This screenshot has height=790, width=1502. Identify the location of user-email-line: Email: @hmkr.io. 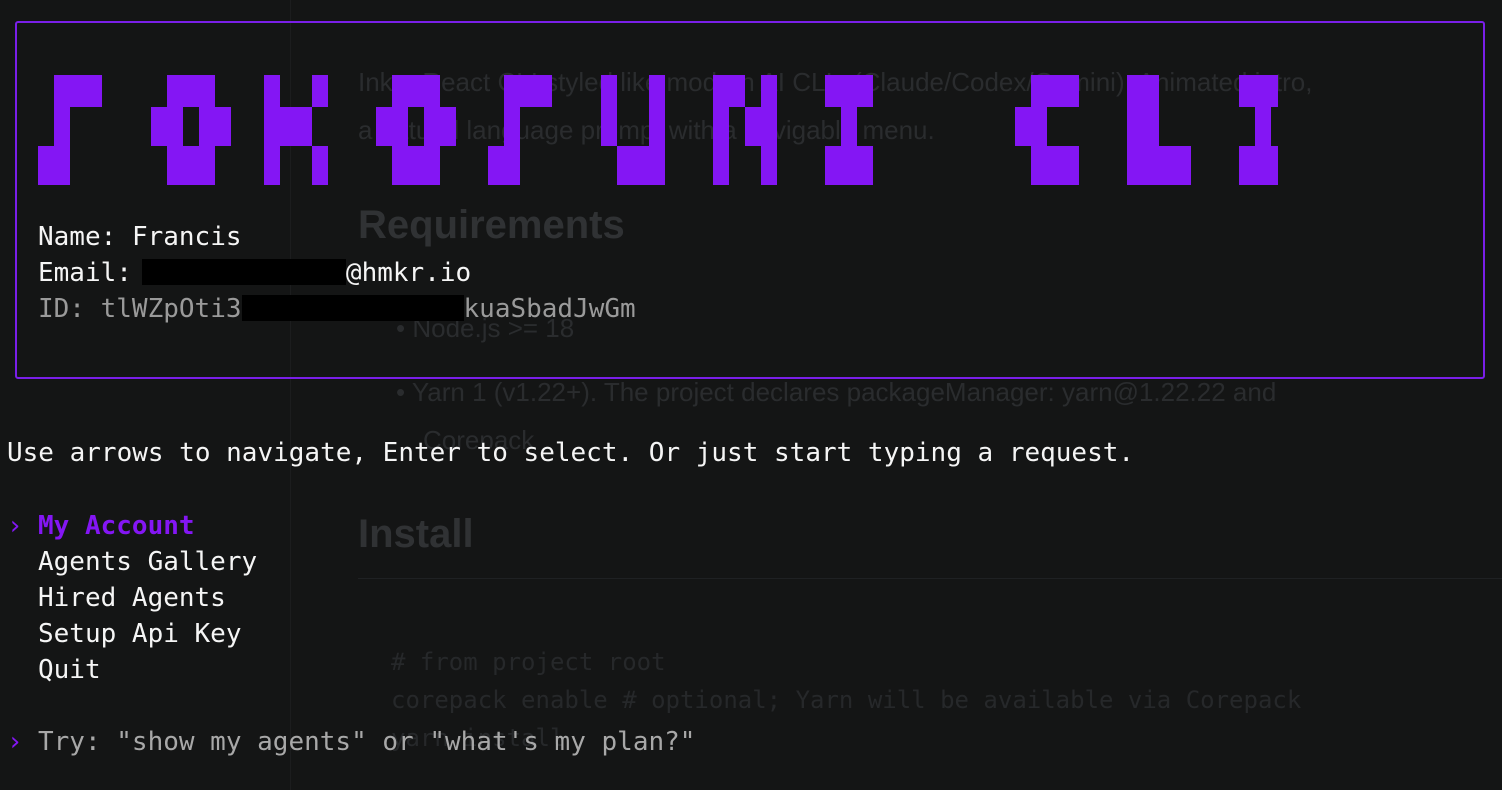
(337, 273).